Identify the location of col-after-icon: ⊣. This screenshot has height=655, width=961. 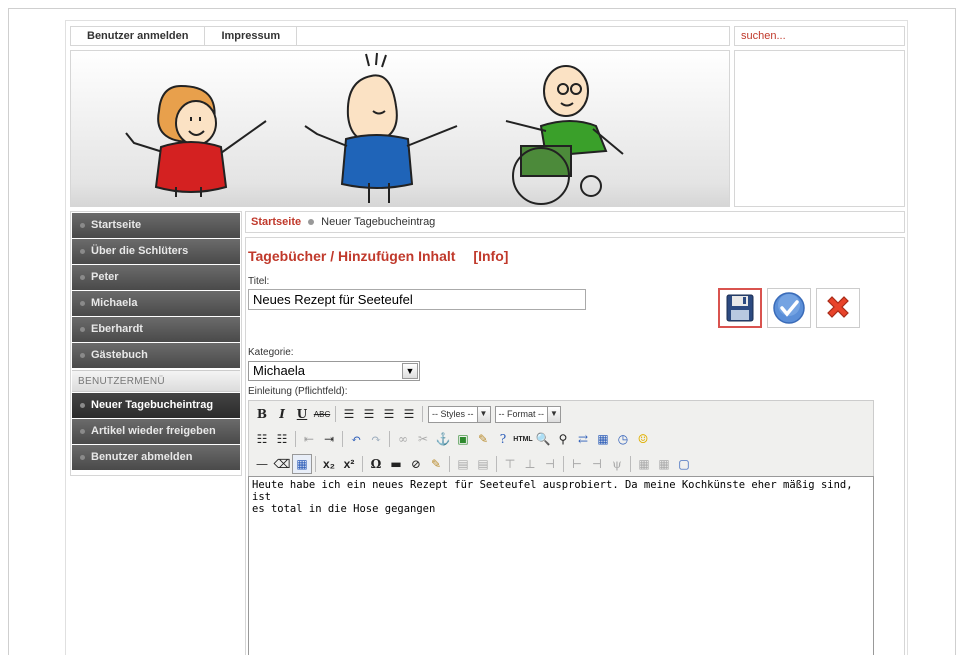
(597, 464).